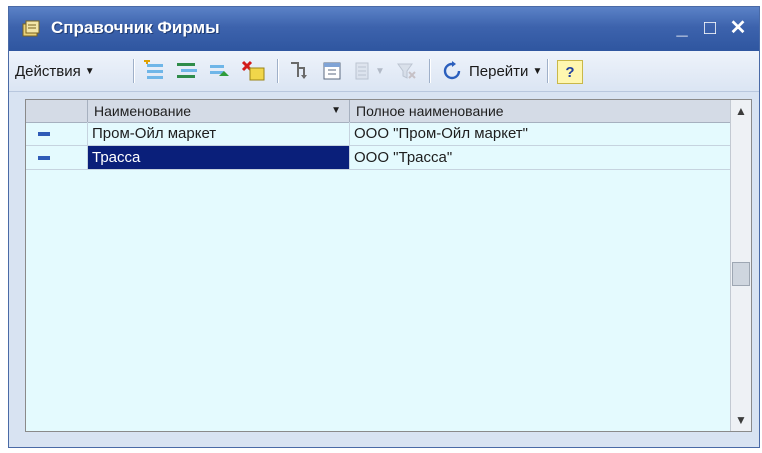 The height and width of the screenshot is (453, 762). I want to click on cell-full-name: ООО "Трасса", so click(541, 158).